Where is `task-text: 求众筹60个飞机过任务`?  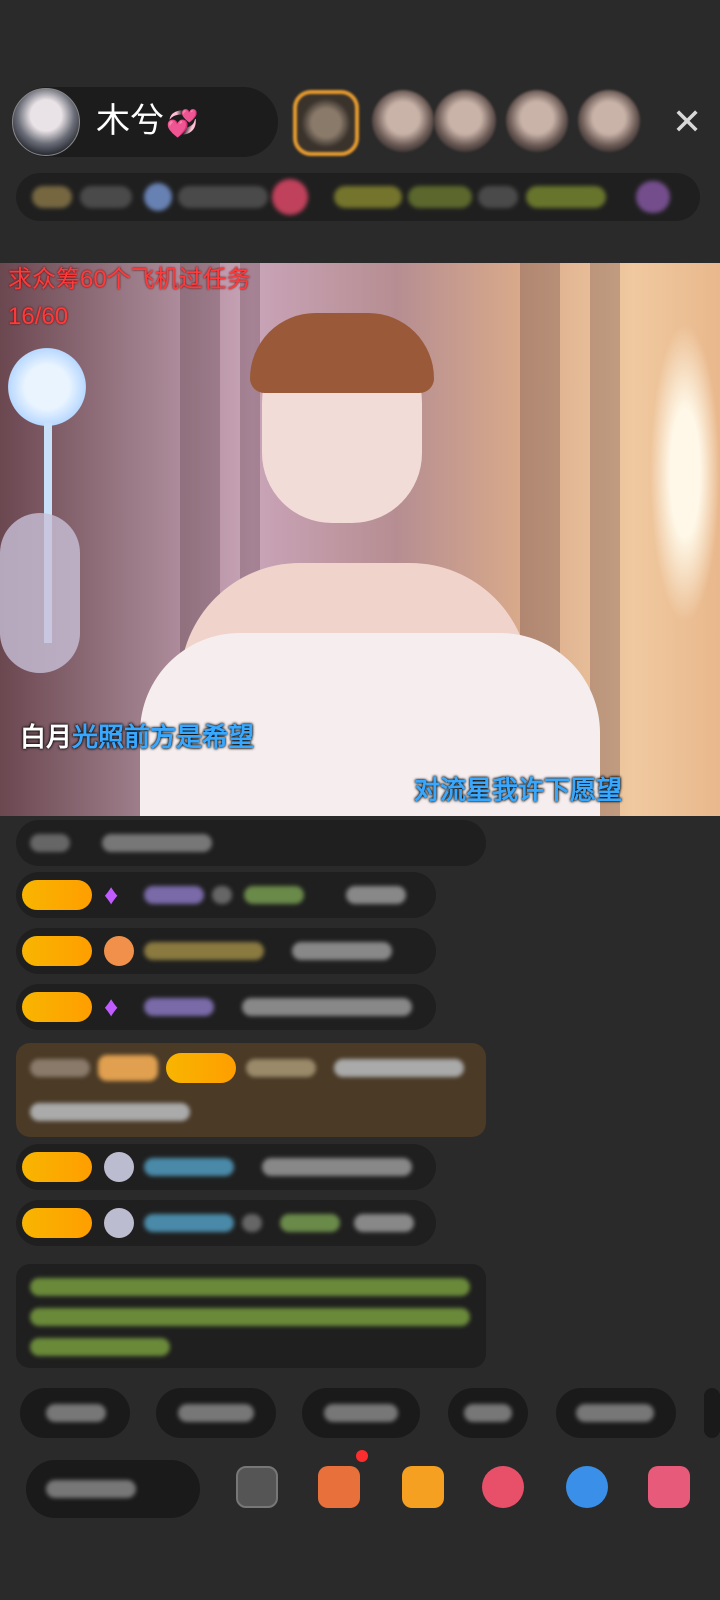 task-text: 求众筹60个飞机过任务 is located at coordinates (129, 279).